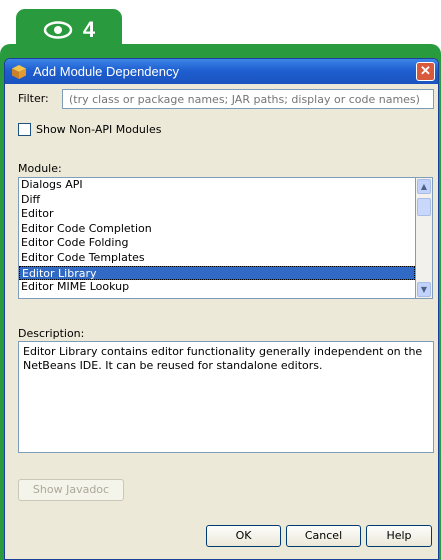 Image resolution: width=441 pixels, height=560 pixels. Describe the element at coordinates (248, 99) in the screenshot. I see `filter-input` at that location.